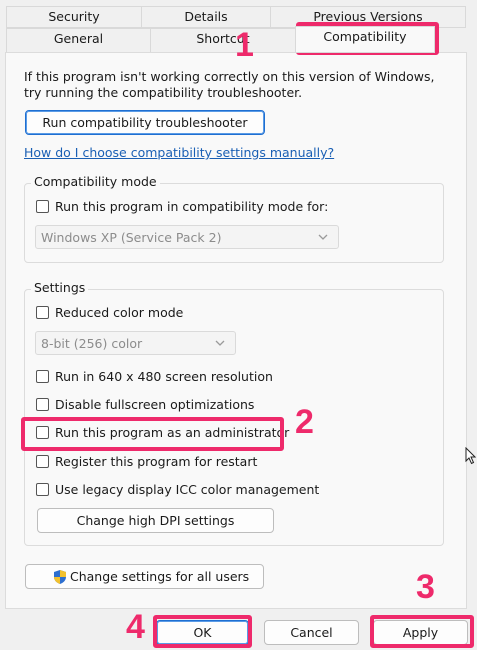 The width and height of the screenshot is (477, 650). I want to click on color-depth-value: 8-bit (256) color, so click(92, 343).